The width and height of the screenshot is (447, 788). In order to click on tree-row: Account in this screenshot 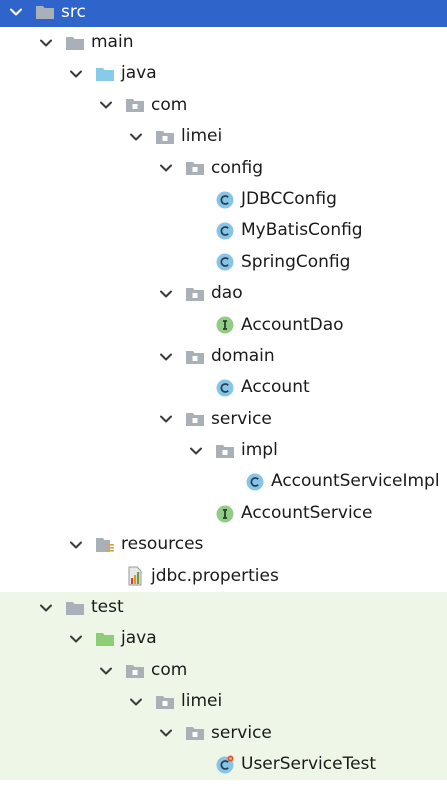, I will do `click(223, 387)`.